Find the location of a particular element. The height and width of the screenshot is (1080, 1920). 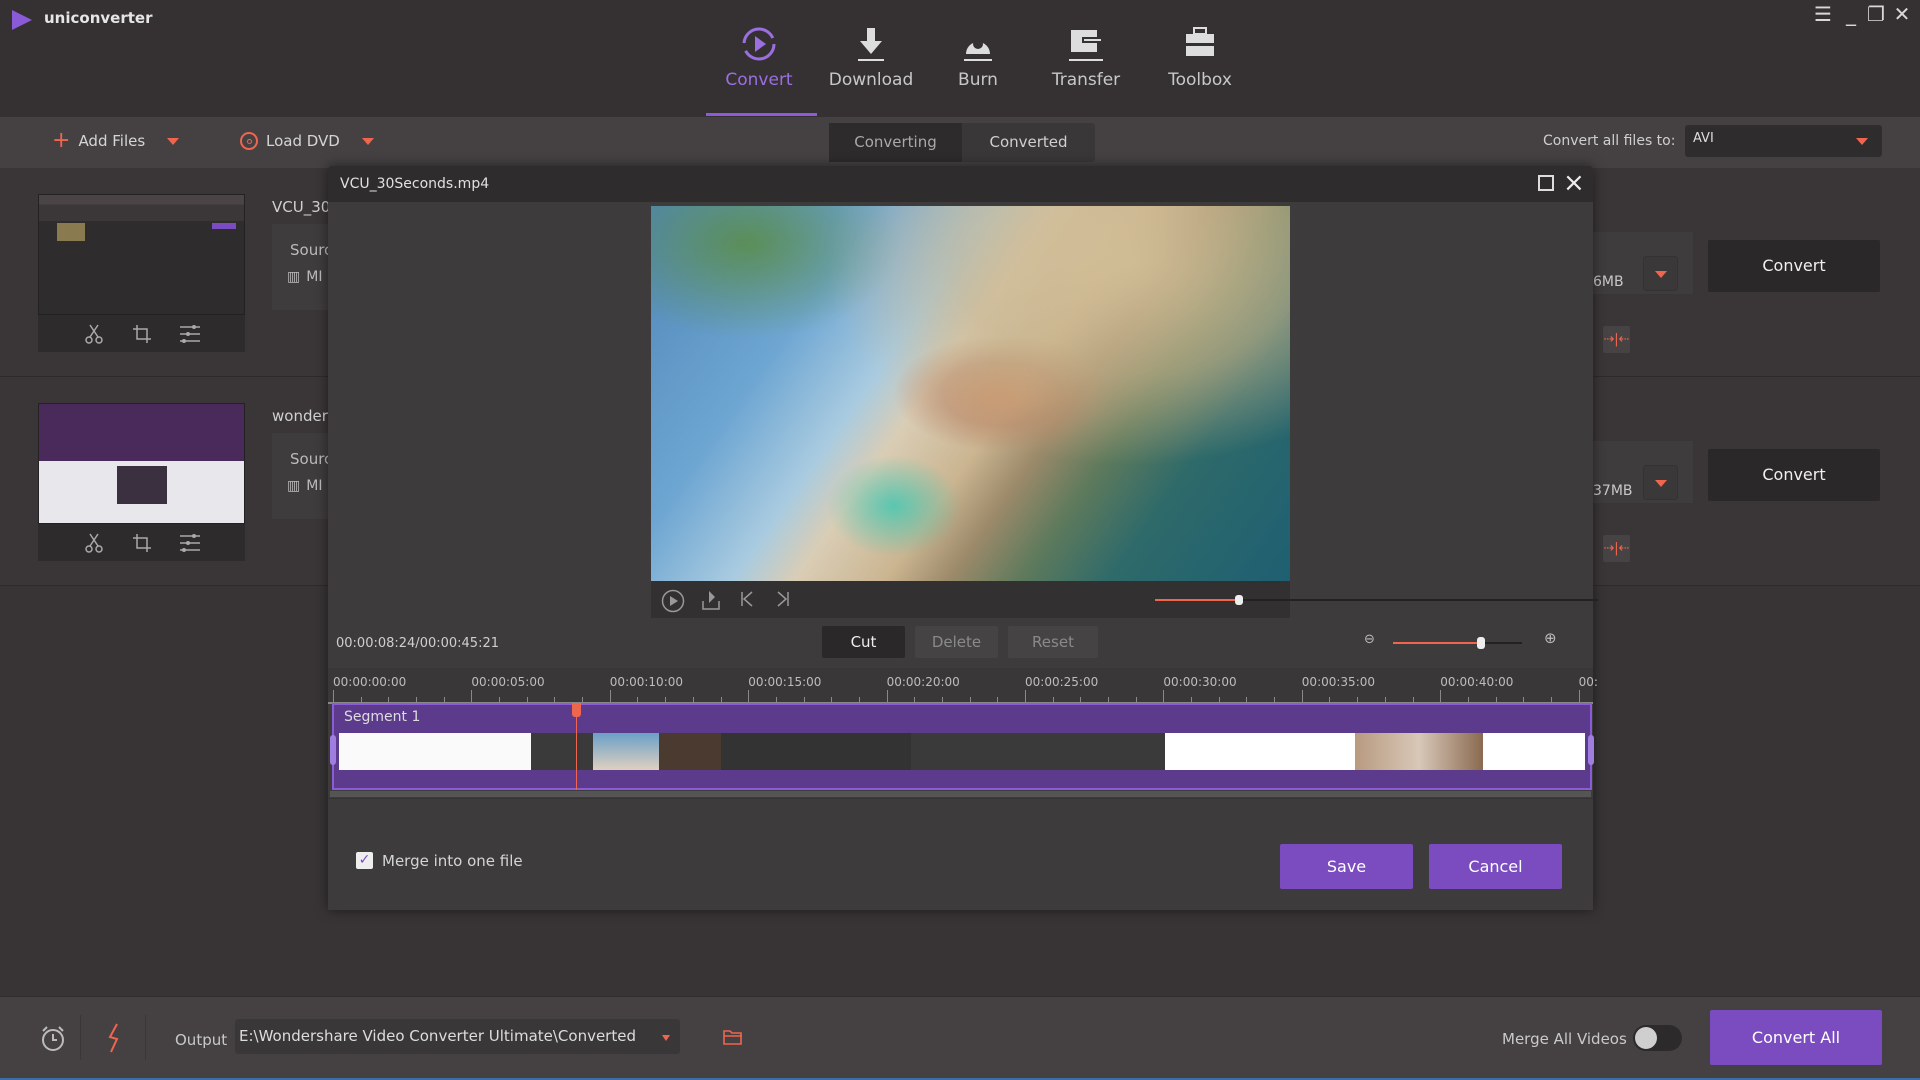

zoom-slider-handle is located at coordinates (1480, 643).